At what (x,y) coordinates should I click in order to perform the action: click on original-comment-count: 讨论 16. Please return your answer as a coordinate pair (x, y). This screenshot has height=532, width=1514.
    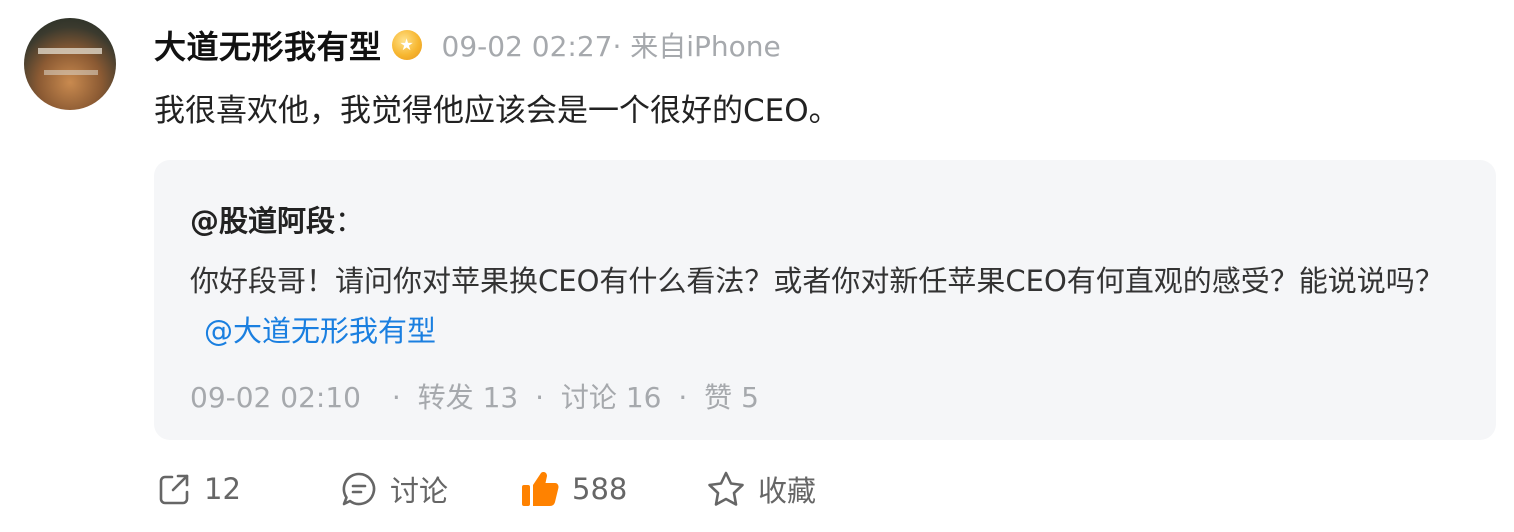
    Looking at the image, I should click on (611, 397).